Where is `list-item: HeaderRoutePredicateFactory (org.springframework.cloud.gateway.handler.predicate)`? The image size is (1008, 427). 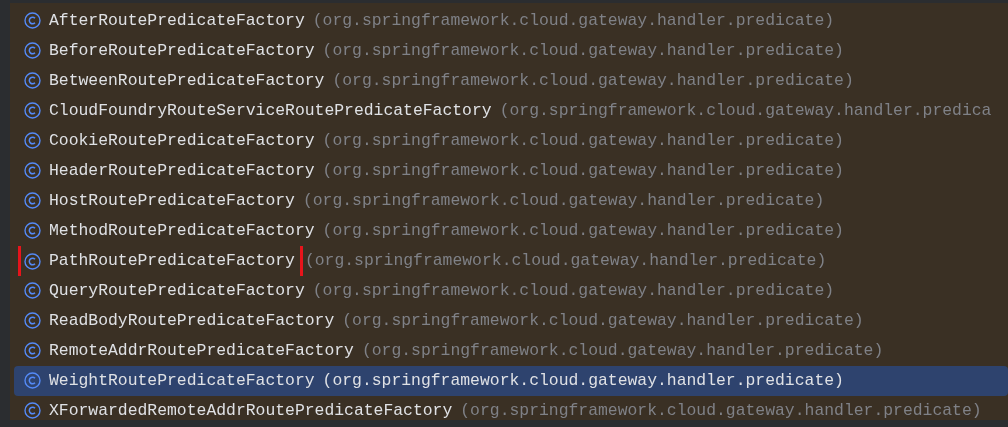 list-item: HeaderRoutePredicateFactory (org.springframework.cloud.gateway.handler.predicate) is located at coordinates (511, 171).